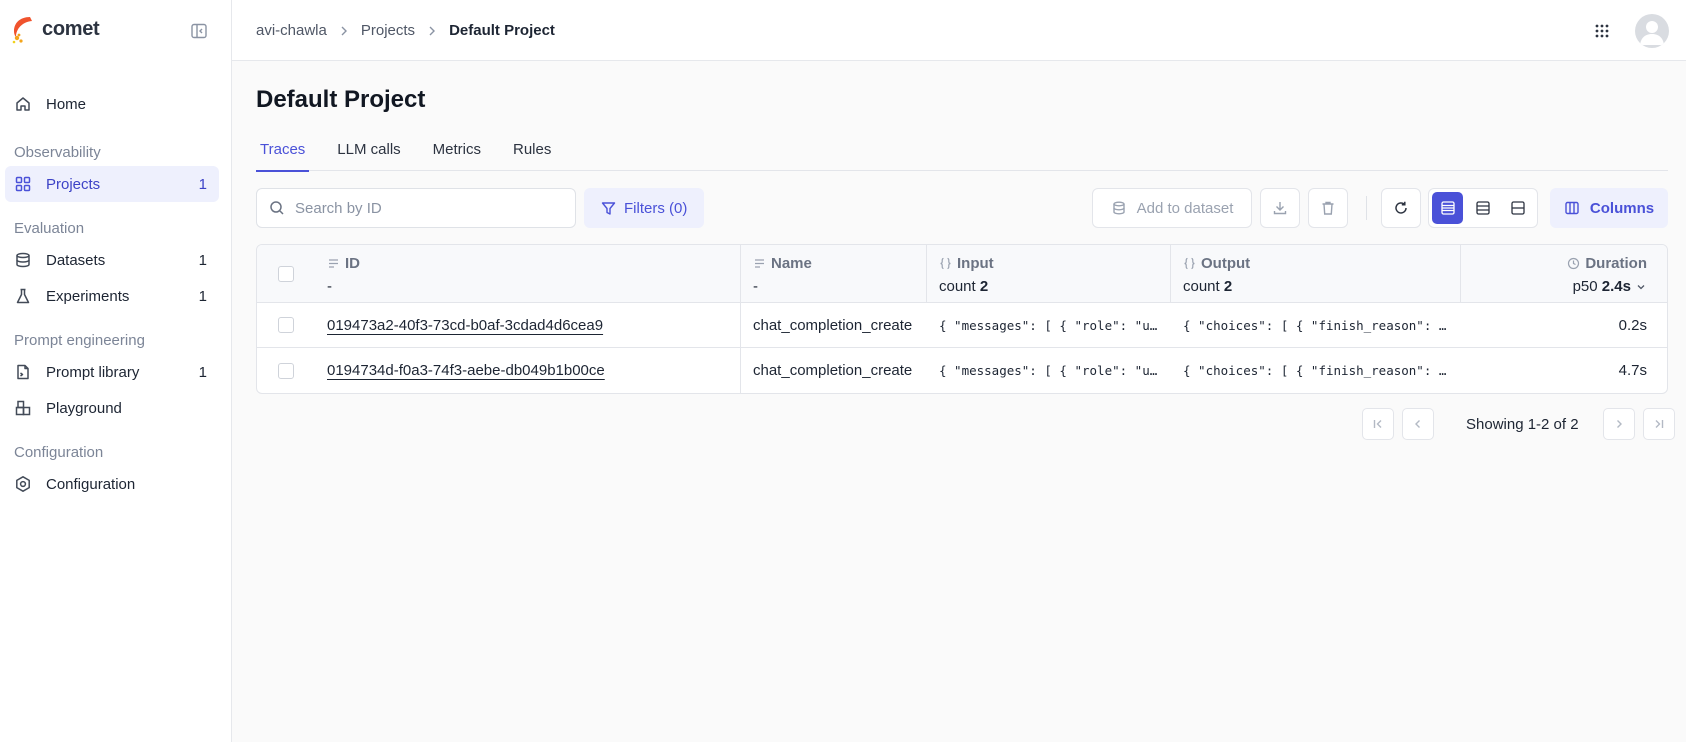  I want to click on tab-llm-calls: LLM calls, so click(368, 154).